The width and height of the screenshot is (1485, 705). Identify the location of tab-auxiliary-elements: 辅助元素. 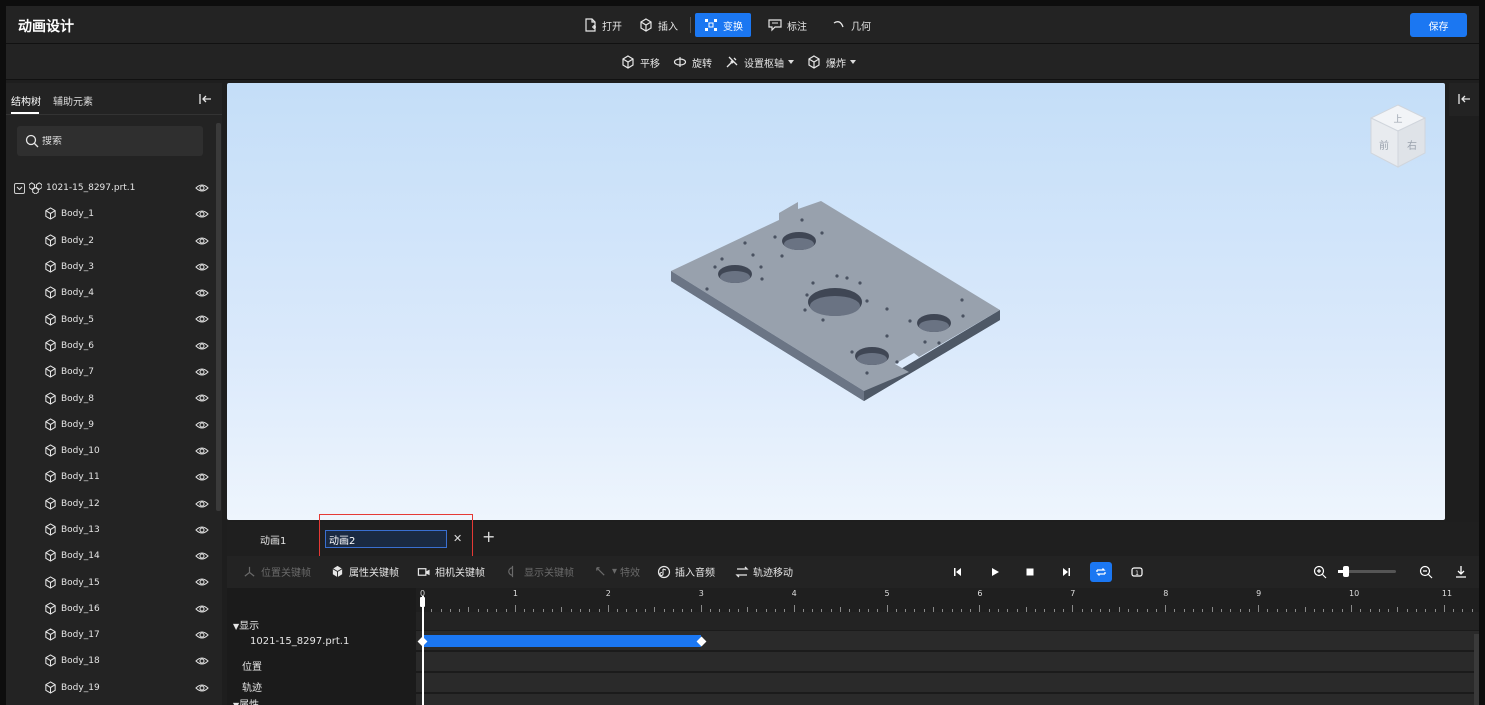
(73, 100).